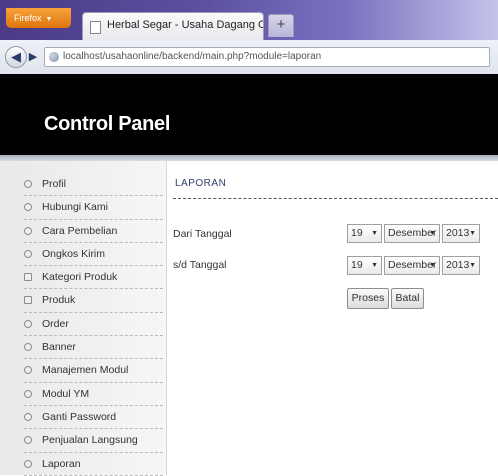 The height and width of the screenshot is (476, 498). What do you see at coordinates (93, 185) in the screenshot?
I see `sidebar-item-profil: Profil` at bounding box center [93, 185].